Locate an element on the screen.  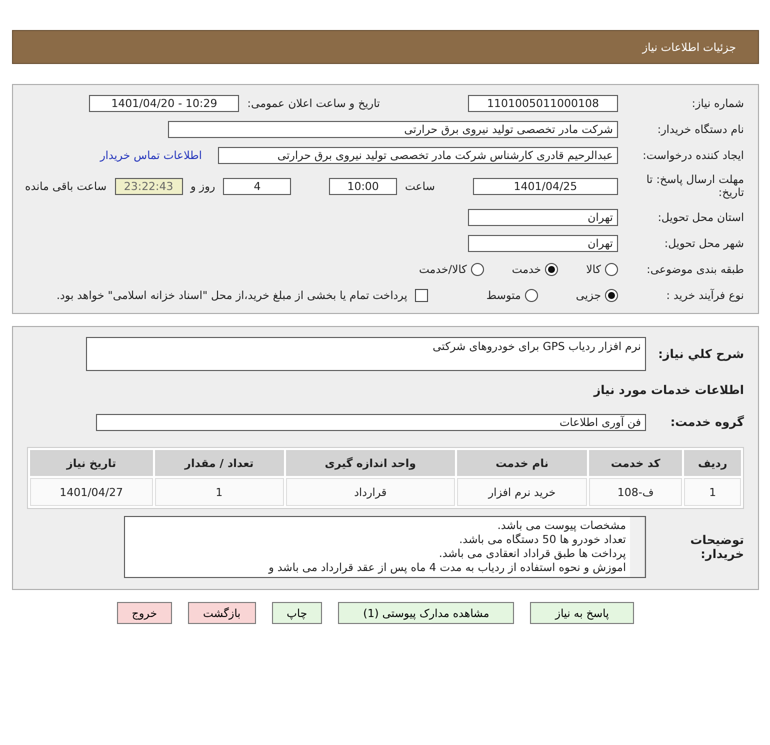
checkbox-label: پرداخت تمام یا بخشی از مبلغ خرید،از محل "اسناد خزانه اسلامی" خواهد بود. is located at coordinates (232, 295).